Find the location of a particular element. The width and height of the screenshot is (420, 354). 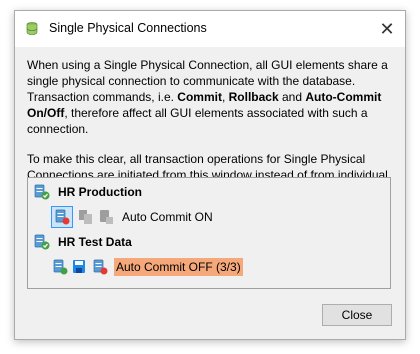

connection-row-hr-production: HR Production is located at coordinates (88, 192).